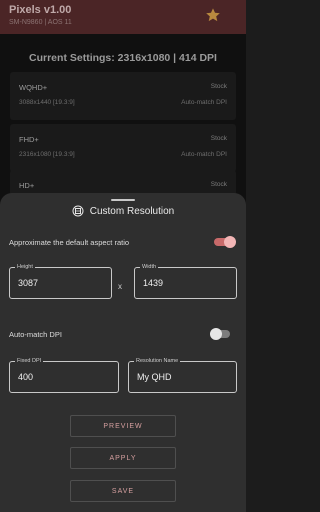 The height and width of the screenshot is (512, 320). I want to click on resolution-name-input: My QHD, so click(154, 377).